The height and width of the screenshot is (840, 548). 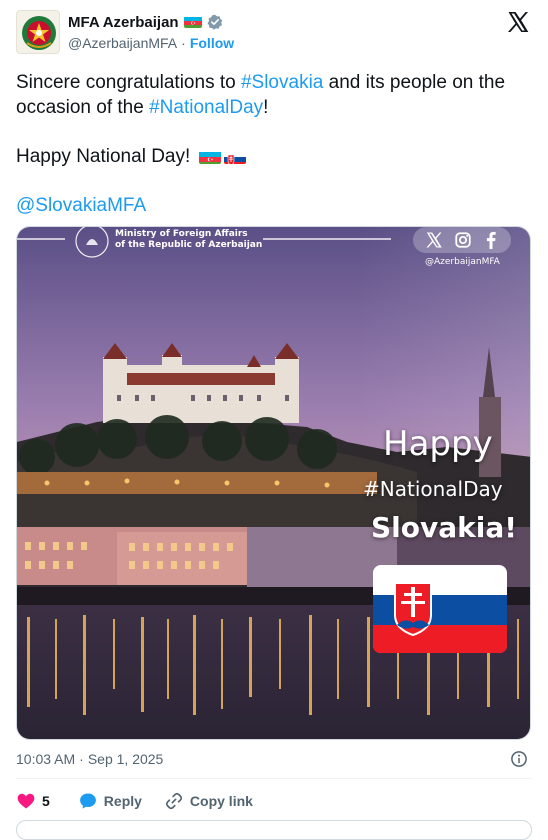 I want to click on like-count: 5, so click(x=46, y=801).